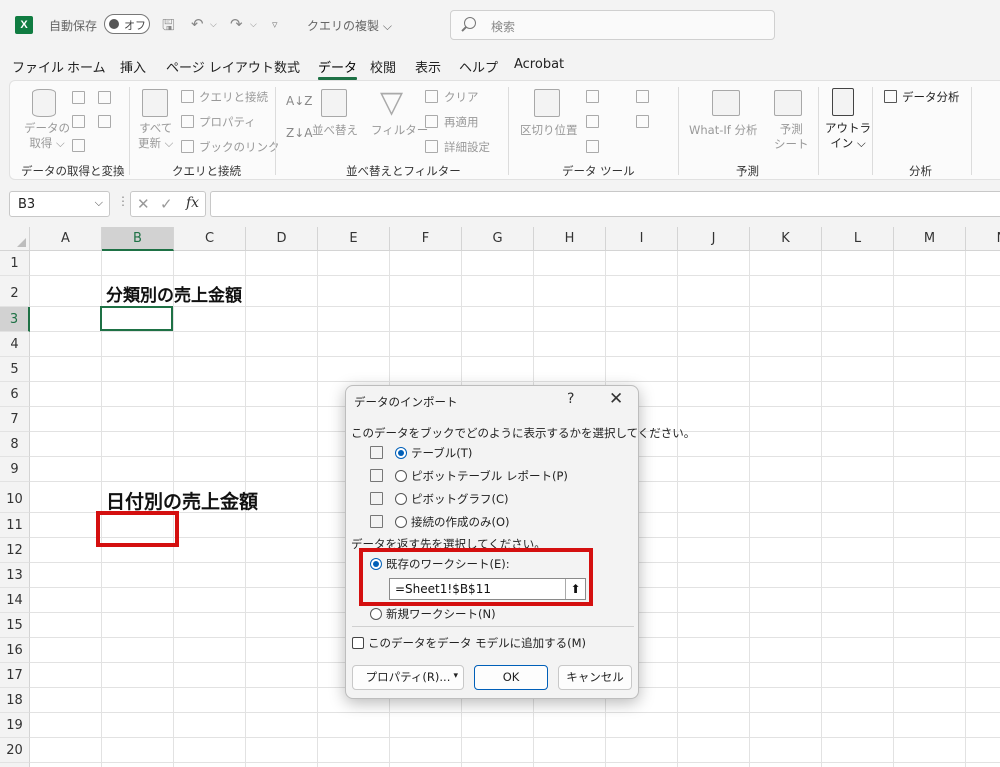 This screenshot has height=767, width=1000. I want to click on tab-data: データ, so click(338, 68).